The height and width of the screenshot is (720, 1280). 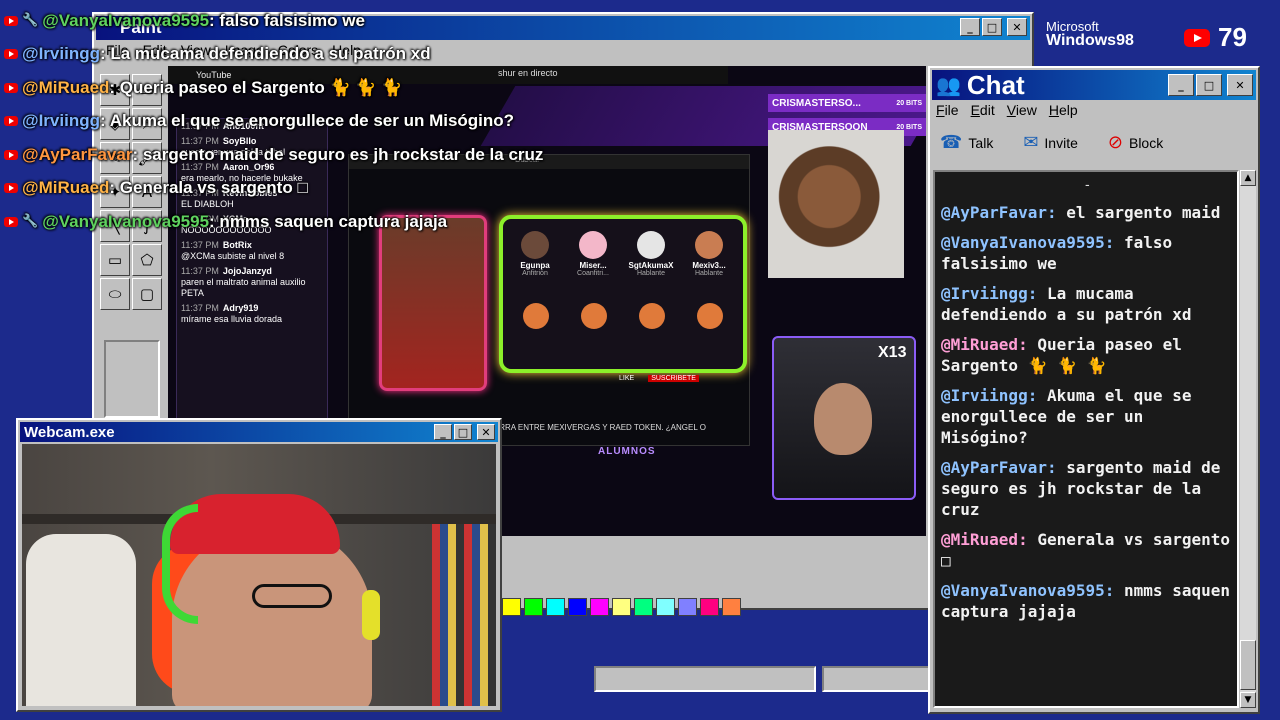 What do you see at coordinates (240, 308) in the screenshot?
I see `stream-chat-user: Adry919` at bounding box center [240, 308].